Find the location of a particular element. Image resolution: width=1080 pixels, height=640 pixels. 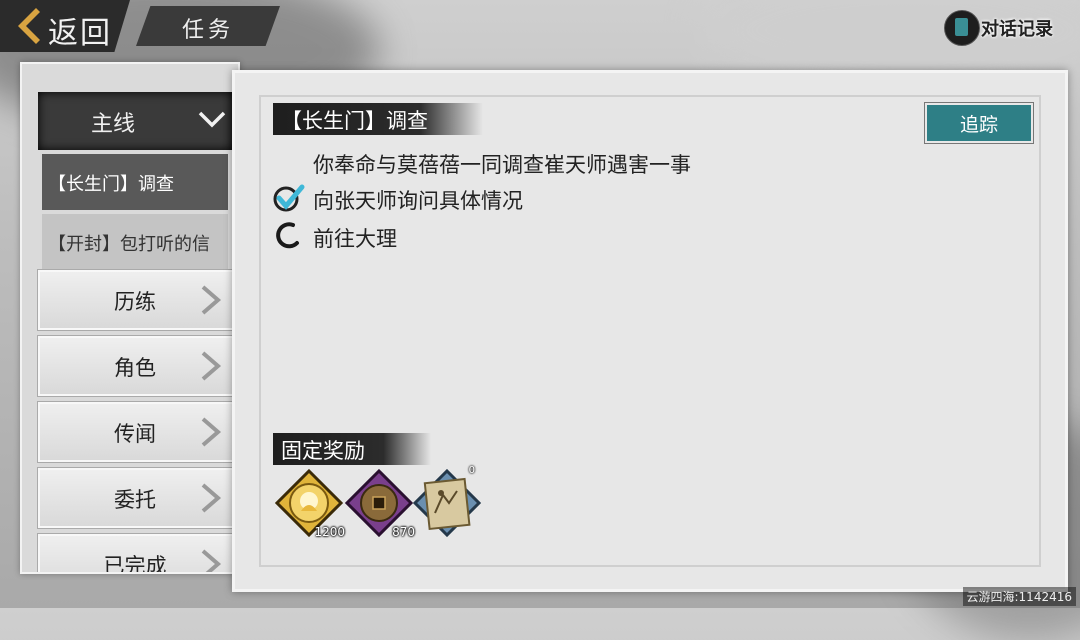

dialog-record-button: 对话记录 is located at coordinates (1005, 27).